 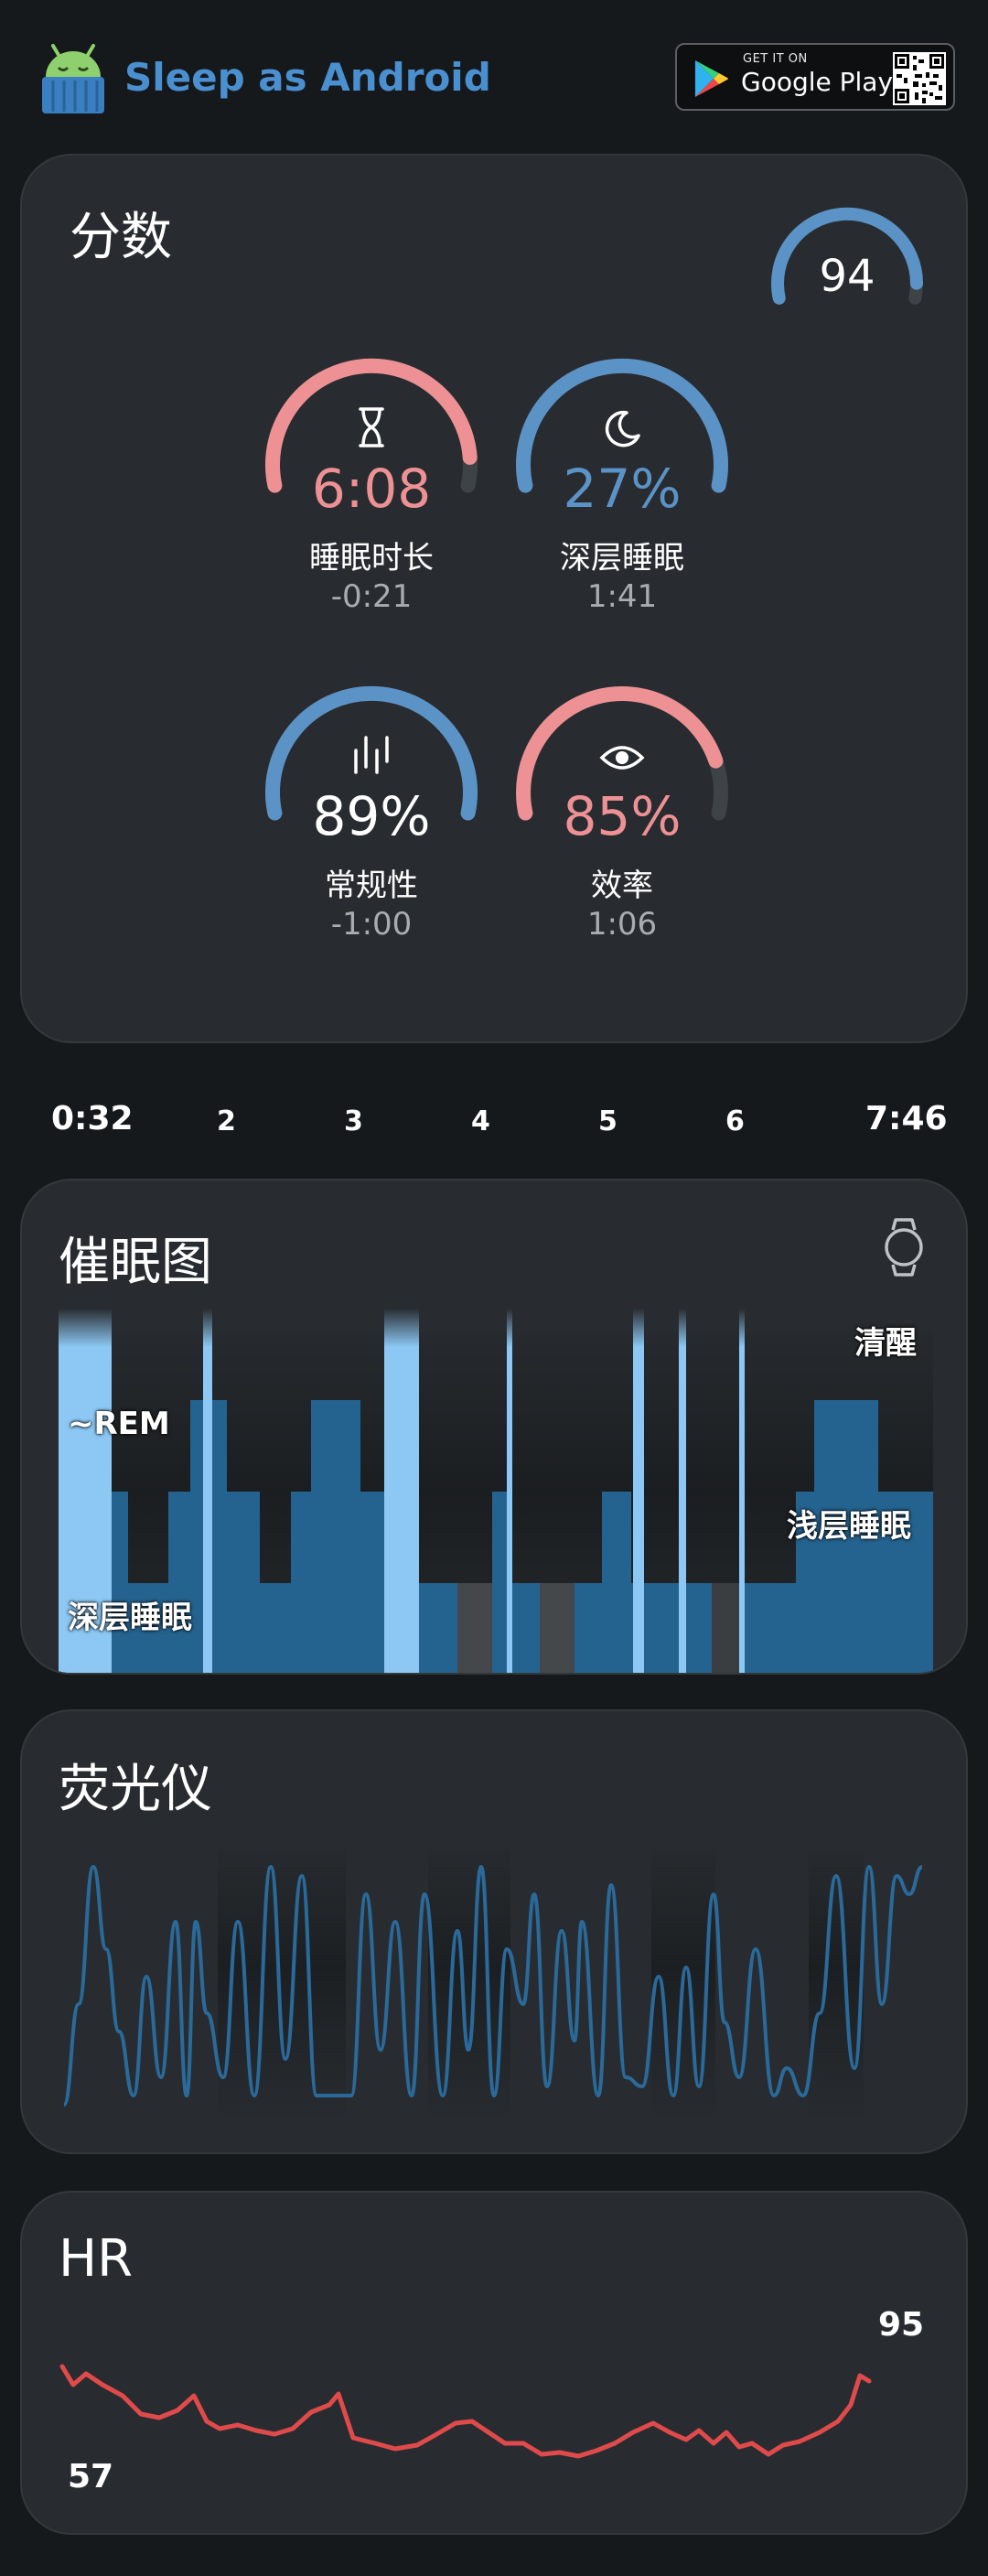 What do you see at coordinates (494, 2363) in the screenshot?
I see `heart-rate-card: HR 95 57` at bounding box center [494, 2363].